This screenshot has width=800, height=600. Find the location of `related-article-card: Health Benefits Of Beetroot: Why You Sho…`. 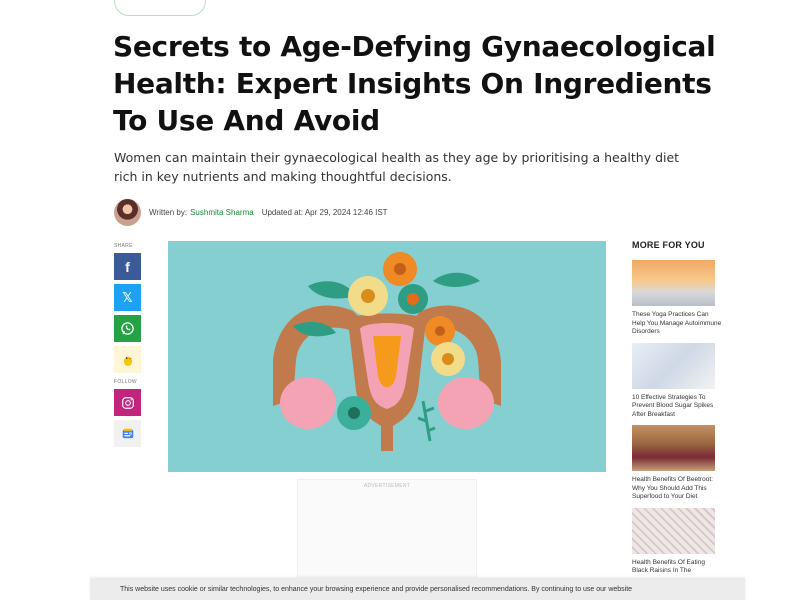

related-article-card: Health Benefits Of Beetroot: Why You Sho… is located at coordinates (677, 463).